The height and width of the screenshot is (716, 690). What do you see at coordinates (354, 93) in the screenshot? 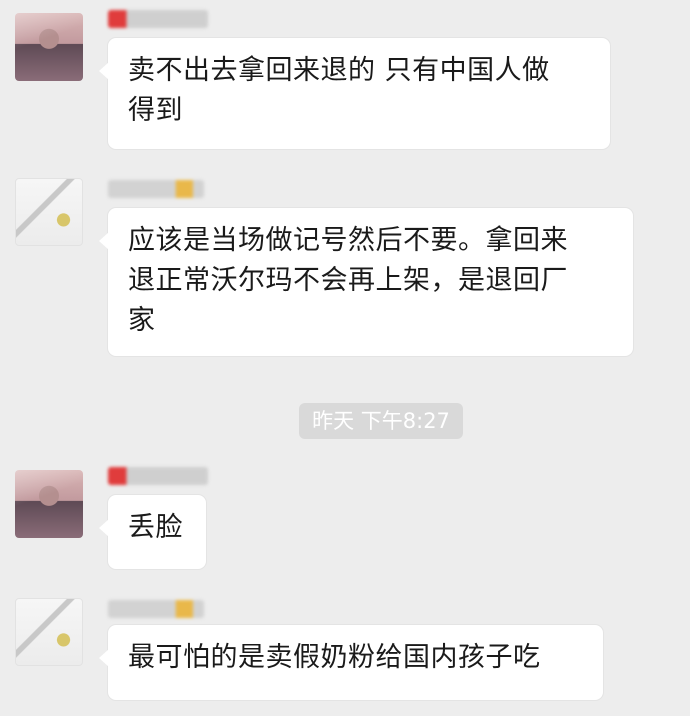
I see `message-bubble: 卖不出去拿回来退的 只有中国人做 得到` at bounding box center [354, 93].